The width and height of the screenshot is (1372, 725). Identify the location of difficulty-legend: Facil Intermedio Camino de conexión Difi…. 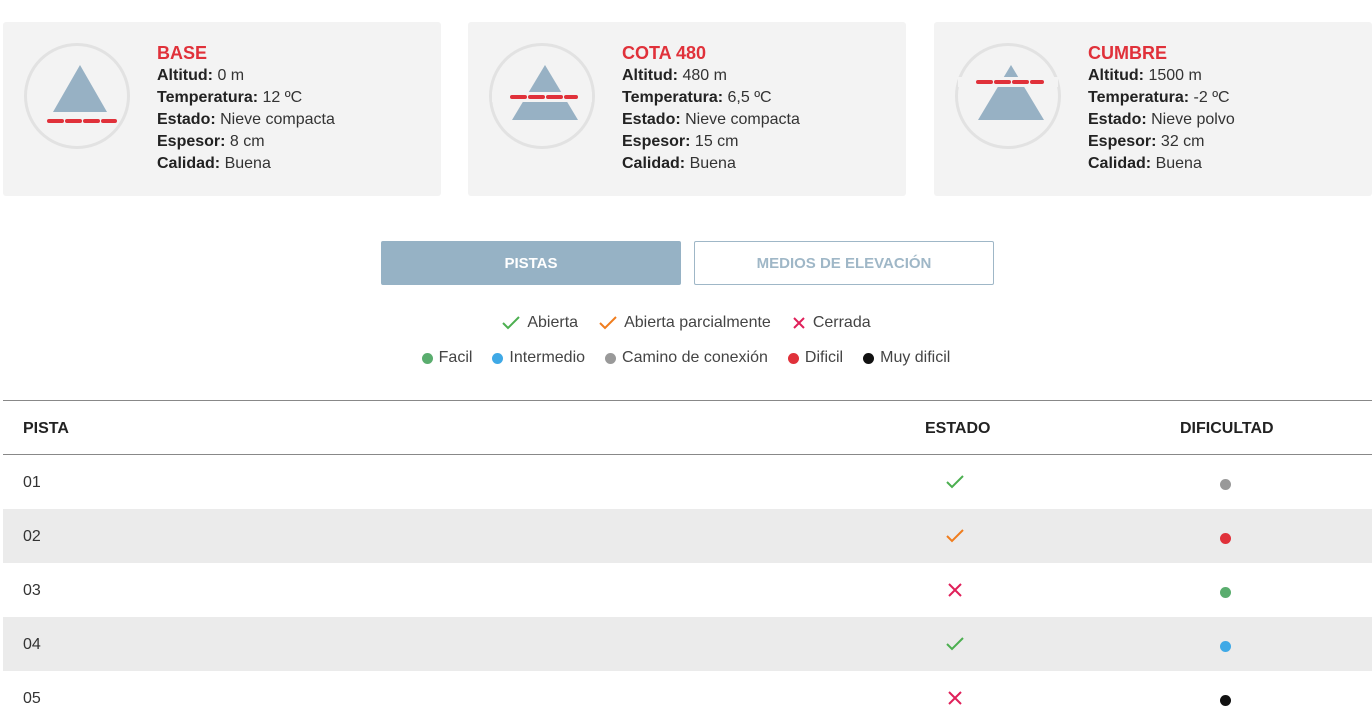
(686, 358).